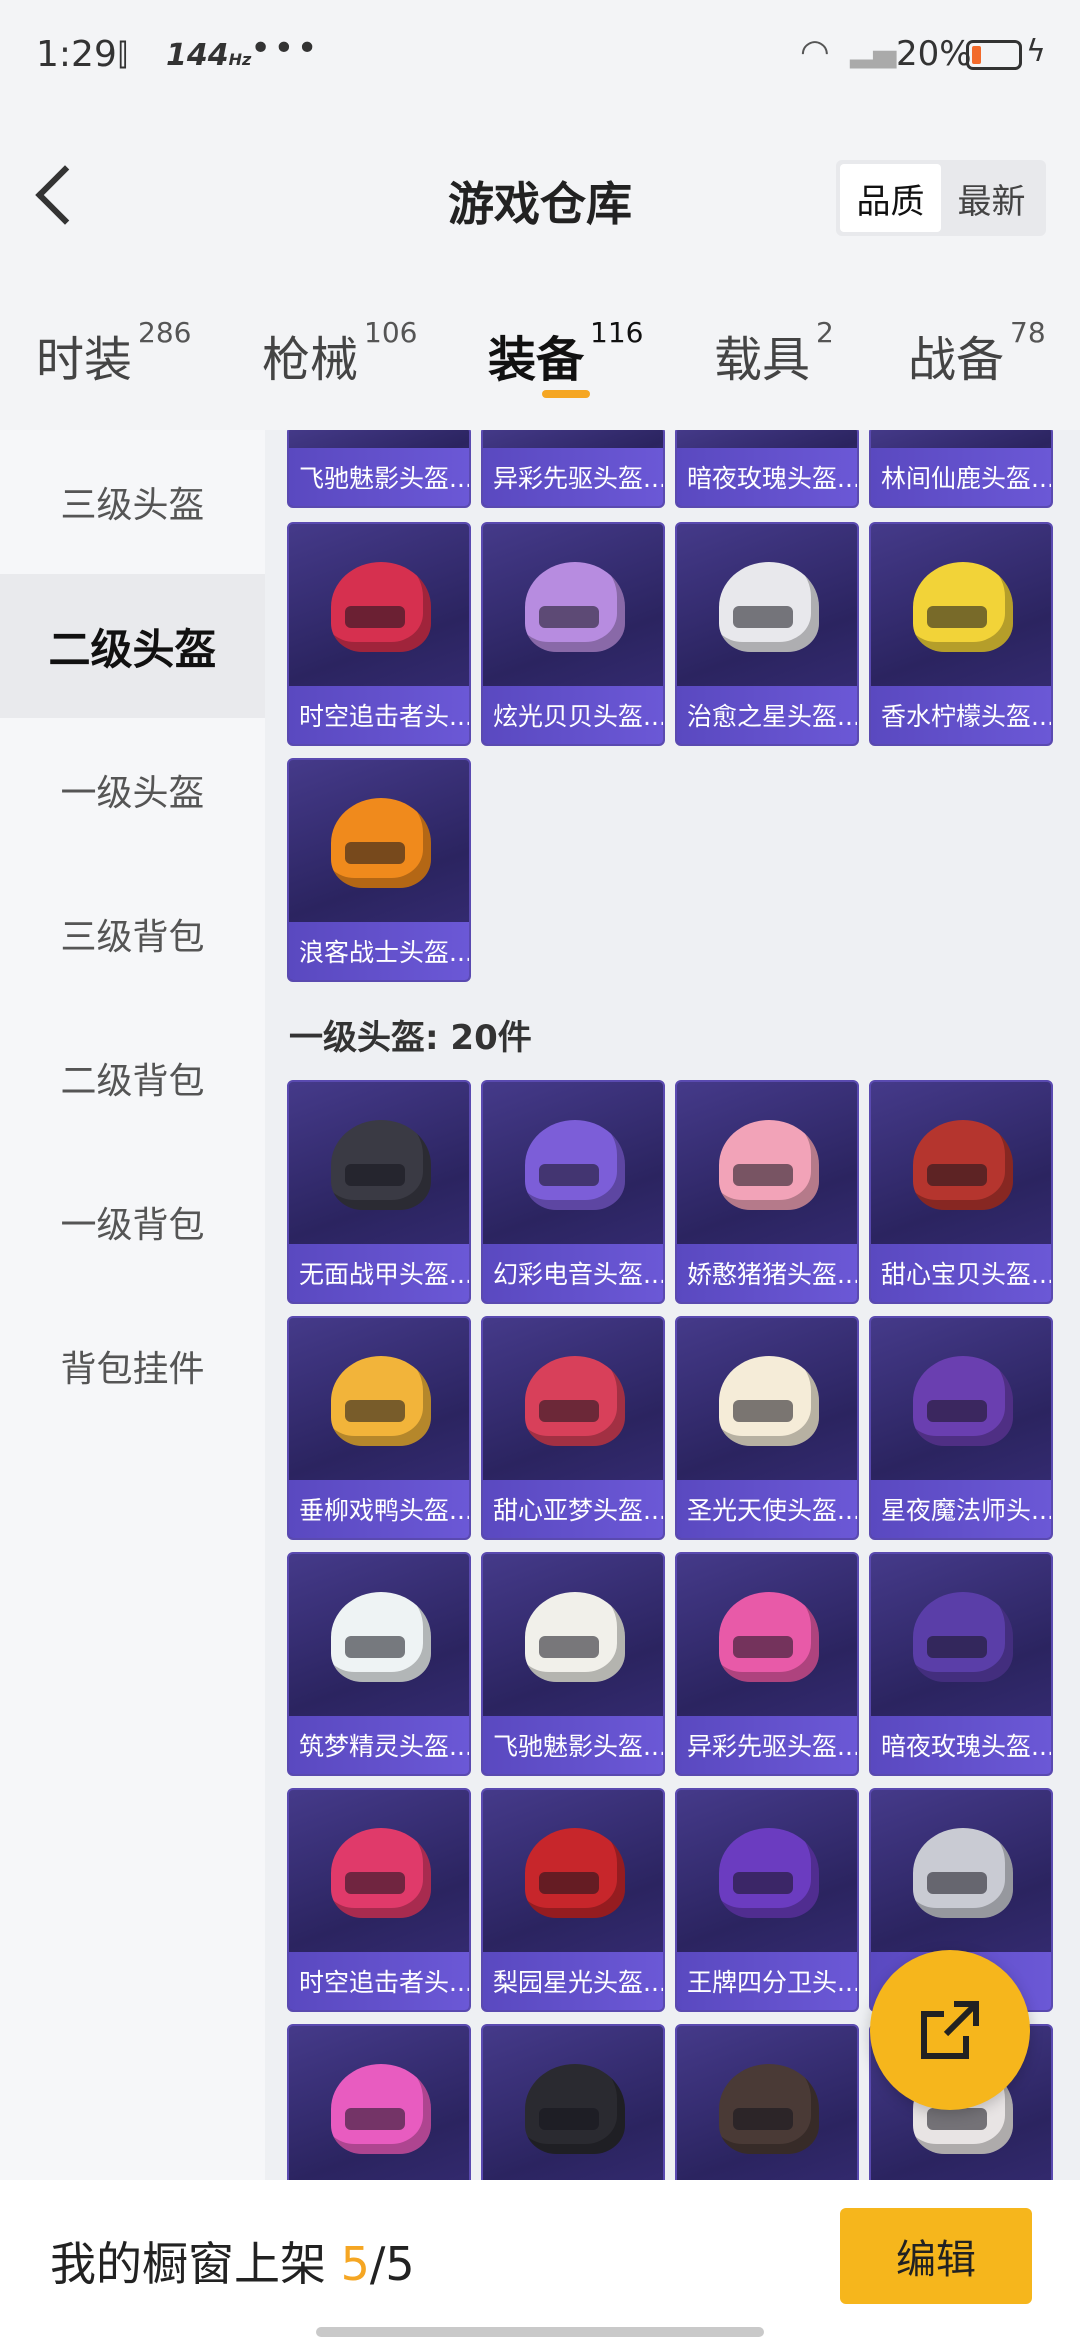  What do you see at coordinates (392, 2264) in the screenshot?
I see `showcase-total: /5` at bounding box center [392, 2264].